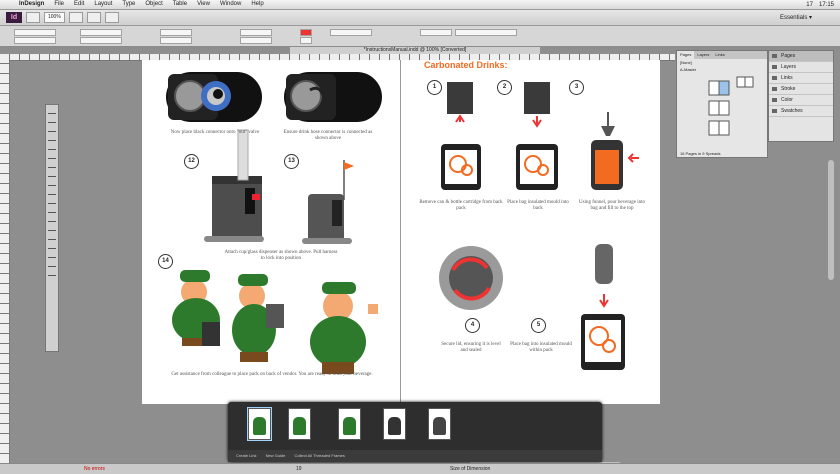 The width and height of the screenshot is (840, 474). Describe the element at coordinates (52, 165) in the screenshot. I see `pen-tool-icon` at that location.